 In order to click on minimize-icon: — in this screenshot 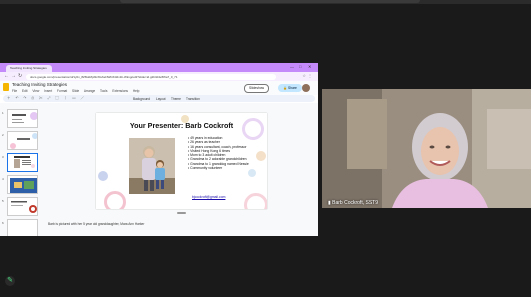, I will do `click(292, 66)`.